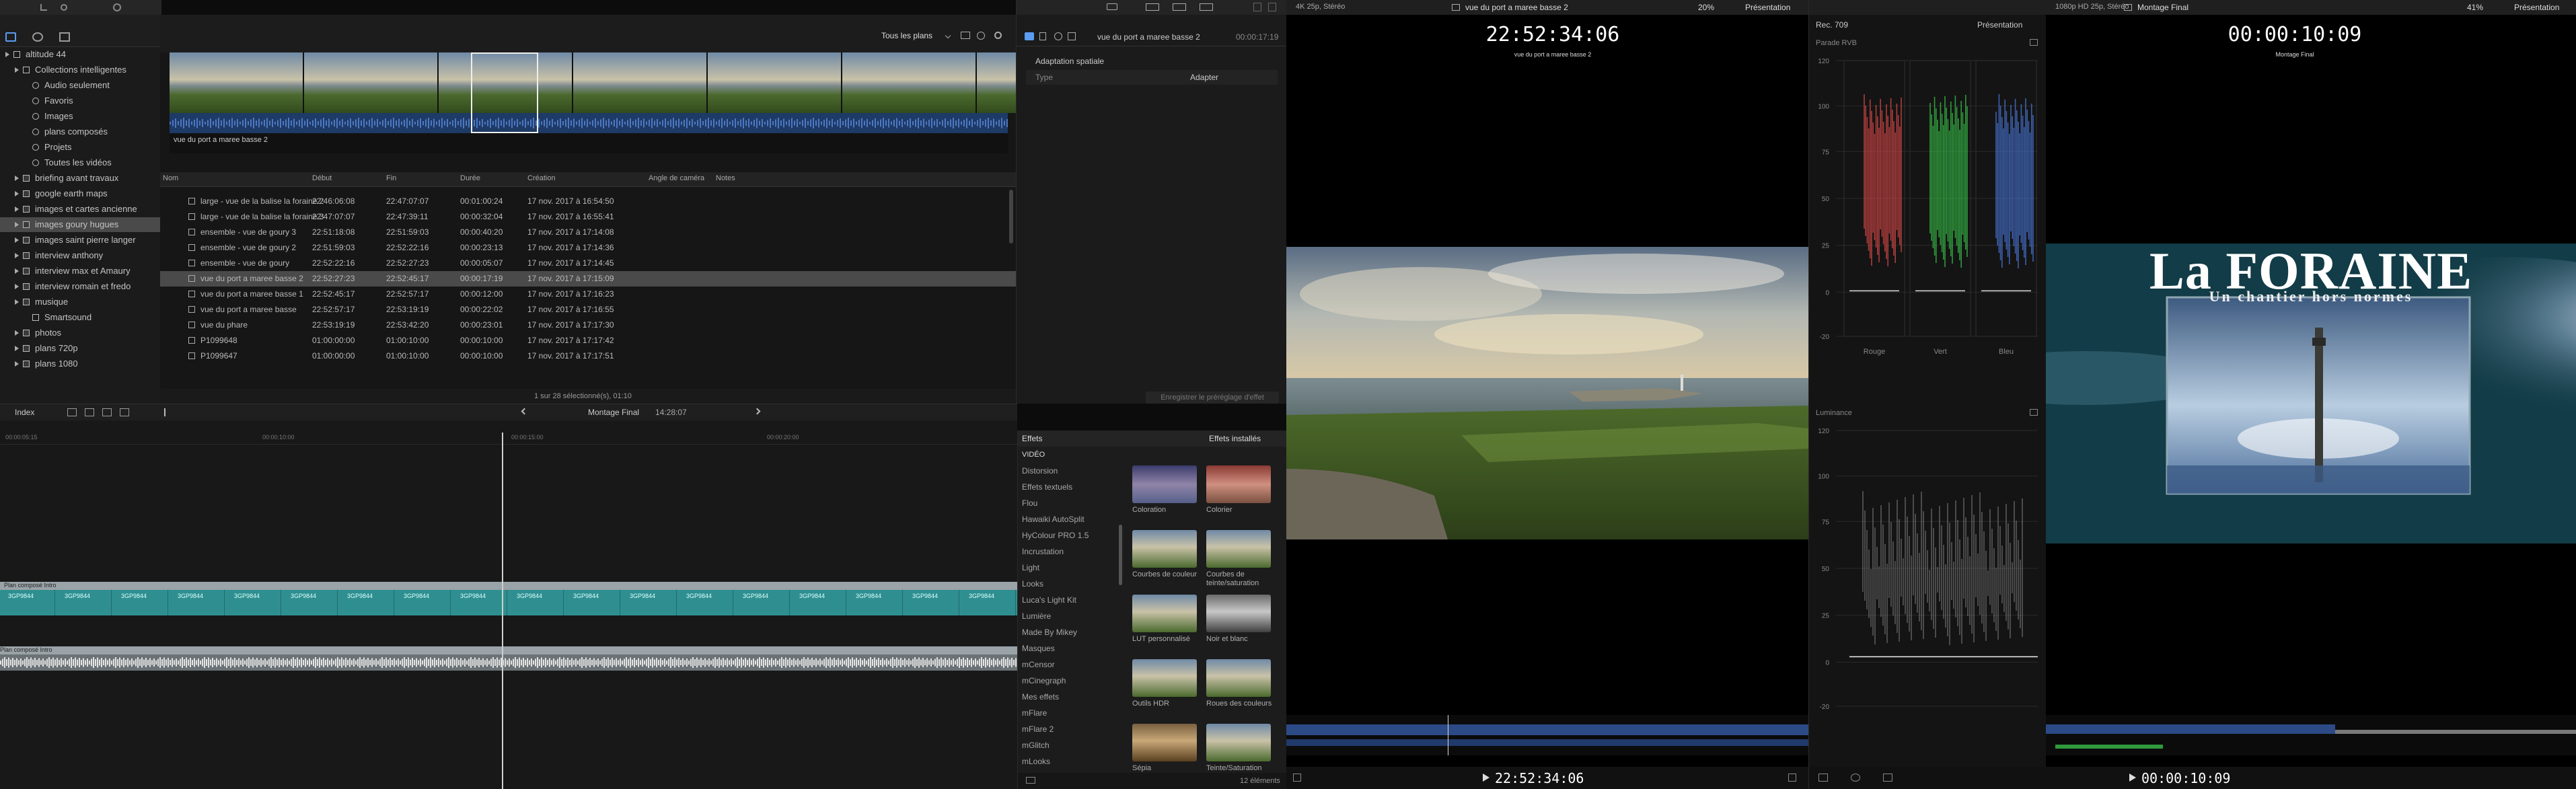 The height and width of the screenshot is (789, 2576). What do you see at coordinates (80, 54) in the screenshot?
I see `sidebar-item: altitude 44` at bounding box center [80, 54].